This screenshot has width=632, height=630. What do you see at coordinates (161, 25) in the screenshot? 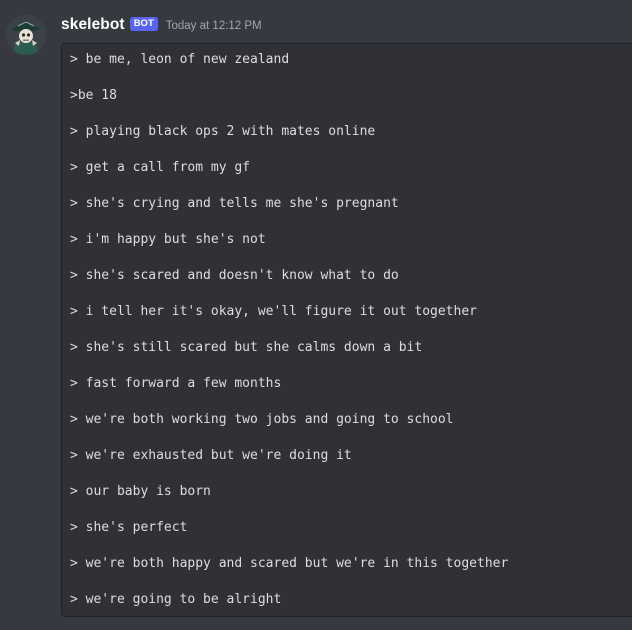
I see `message-header: skelebot BOT Today at 12:12 PM` at bounding box center [161, 25].